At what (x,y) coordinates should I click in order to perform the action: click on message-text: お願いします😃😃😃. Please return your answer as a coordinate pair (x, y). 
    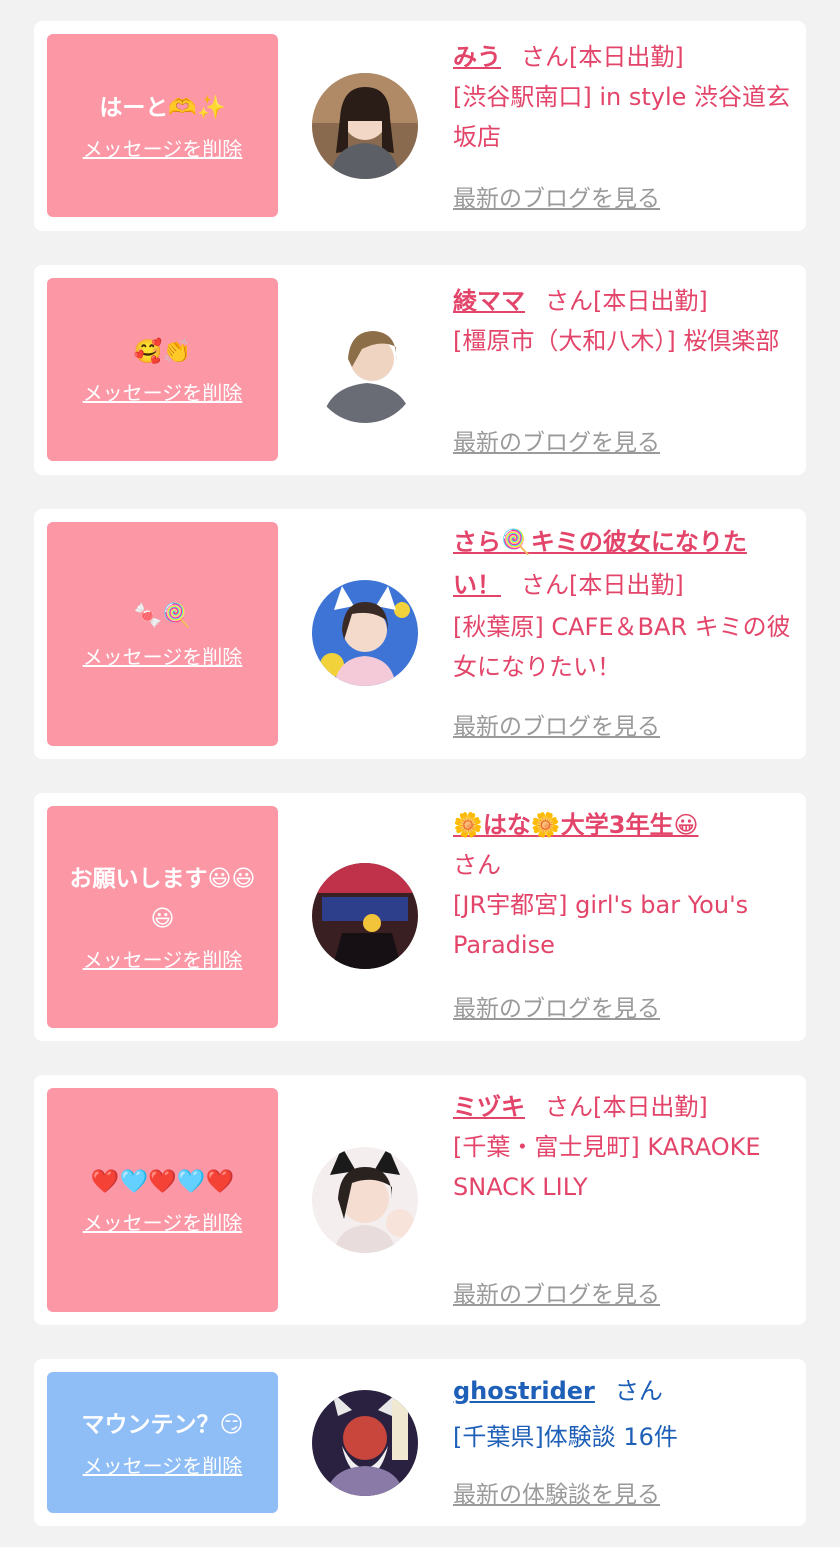
    Looking at the image, I should click on (162, 899).